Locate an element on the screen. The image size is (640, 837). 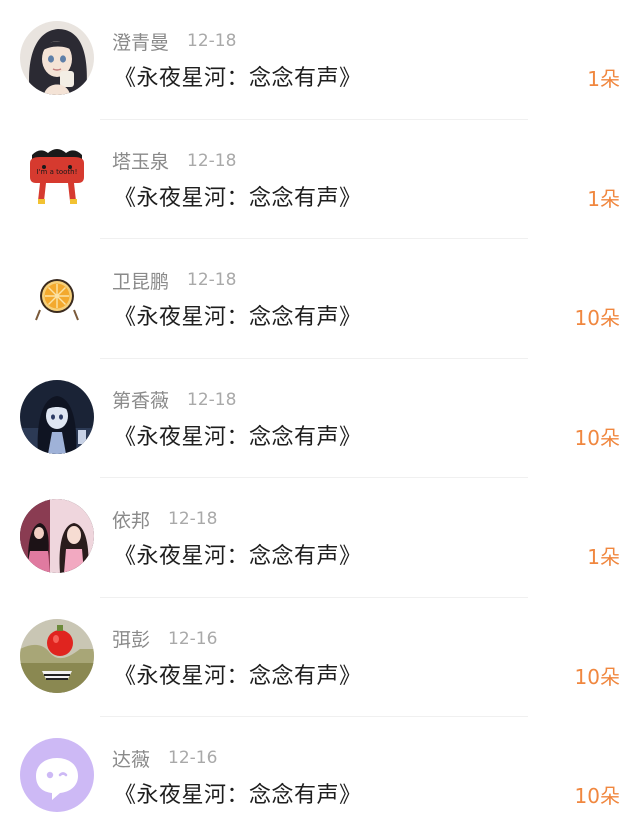
record-meta: 依邦 12-18 is located at coordinates (164, 519).